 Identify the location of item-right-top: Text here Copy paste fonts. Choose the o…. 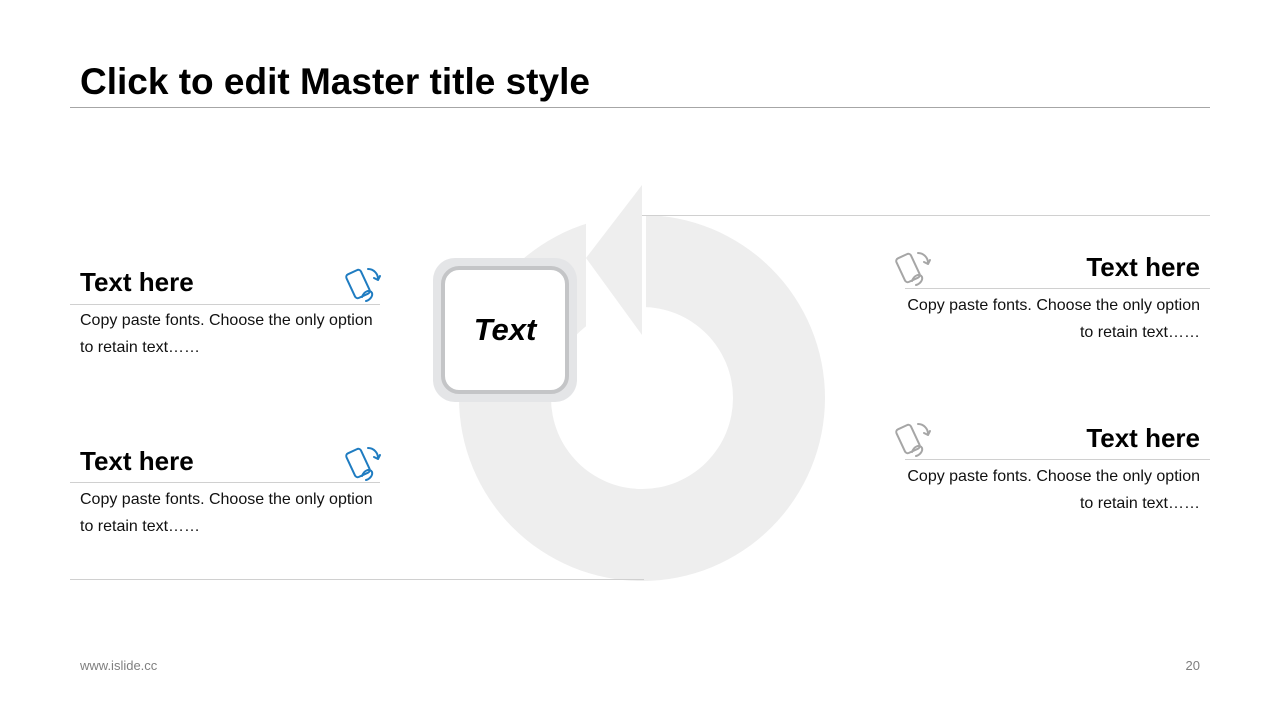
(1050, 302).